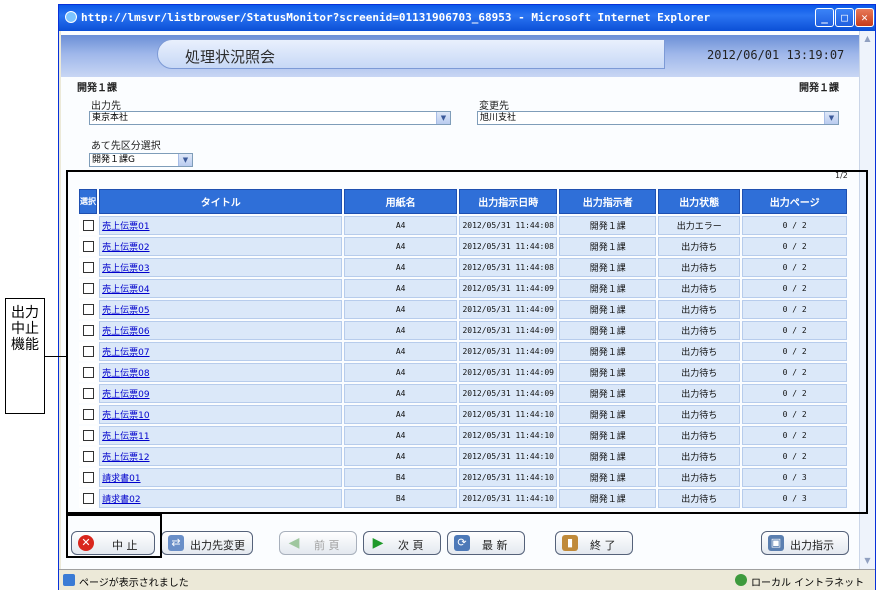  Describe the element at coordinates (808, 583) in the screenshot. I see `zone-label: ローカル イントラネット` at that location.